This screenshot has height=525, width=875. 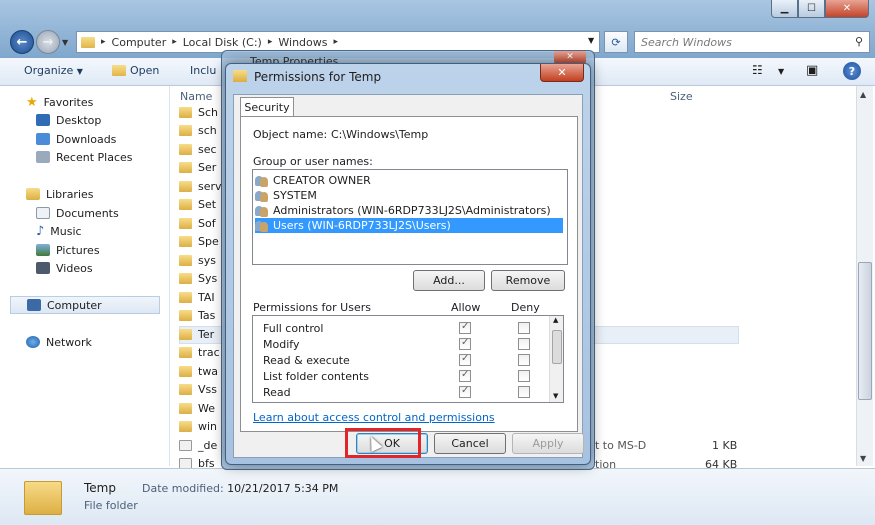 What do you see at coordinates (591, 40) in the screenshot?
I see `address-dropdown-icon: ▼` at bounding box center [591, 40].